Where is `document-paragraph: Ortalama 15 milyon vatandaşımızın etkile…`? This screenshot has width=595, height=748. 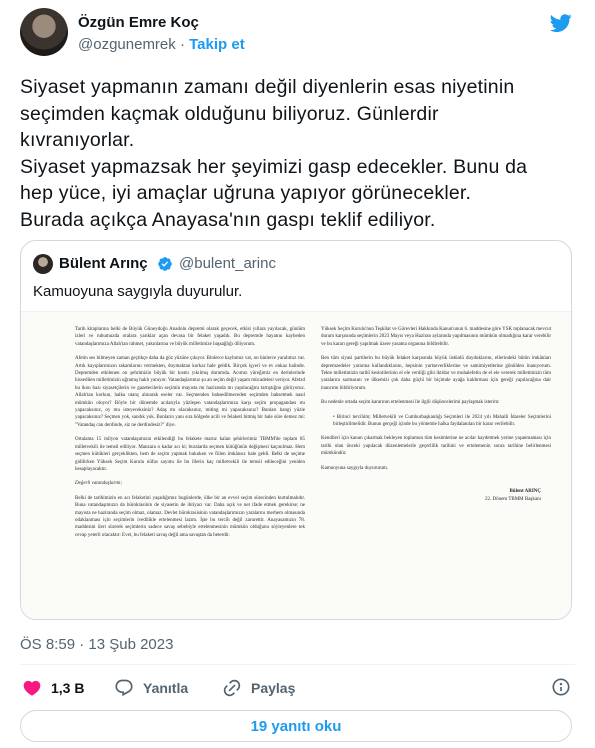
document-paragraph: Ortalama 15 milyon vatandaşımızın etkile… is located at coordinates (190, 454).